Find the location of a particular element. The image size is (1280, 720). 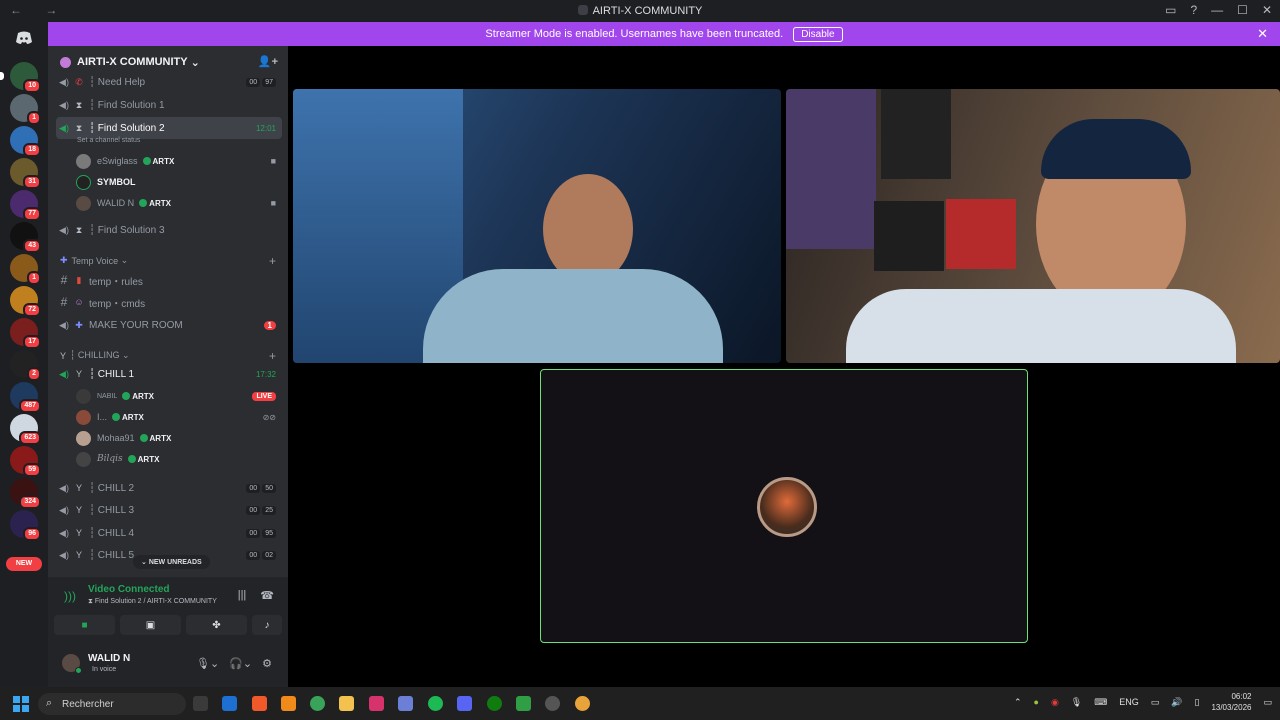

close-button: ✕ is located at coordinates (1267, 10).